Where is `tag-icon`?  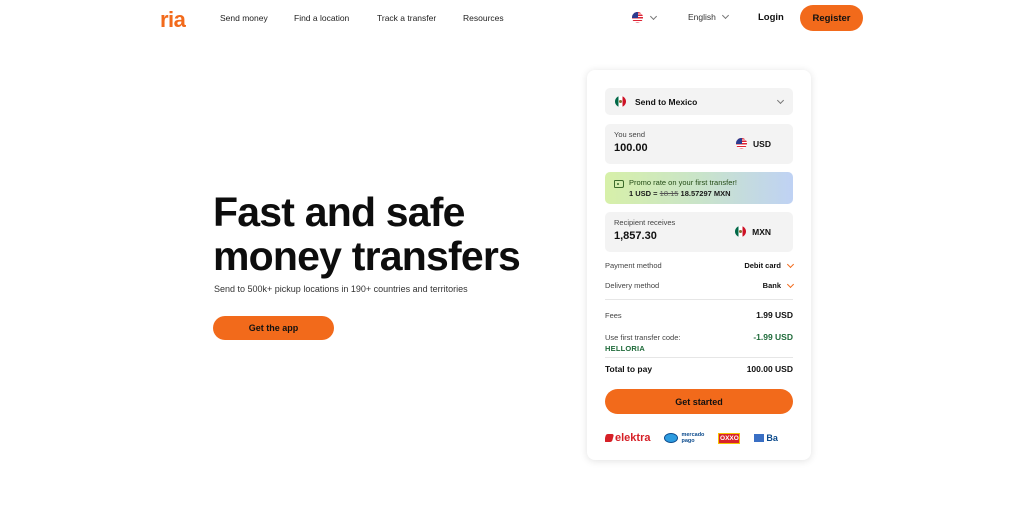 tag-icon is located at coordinates (619, 184).